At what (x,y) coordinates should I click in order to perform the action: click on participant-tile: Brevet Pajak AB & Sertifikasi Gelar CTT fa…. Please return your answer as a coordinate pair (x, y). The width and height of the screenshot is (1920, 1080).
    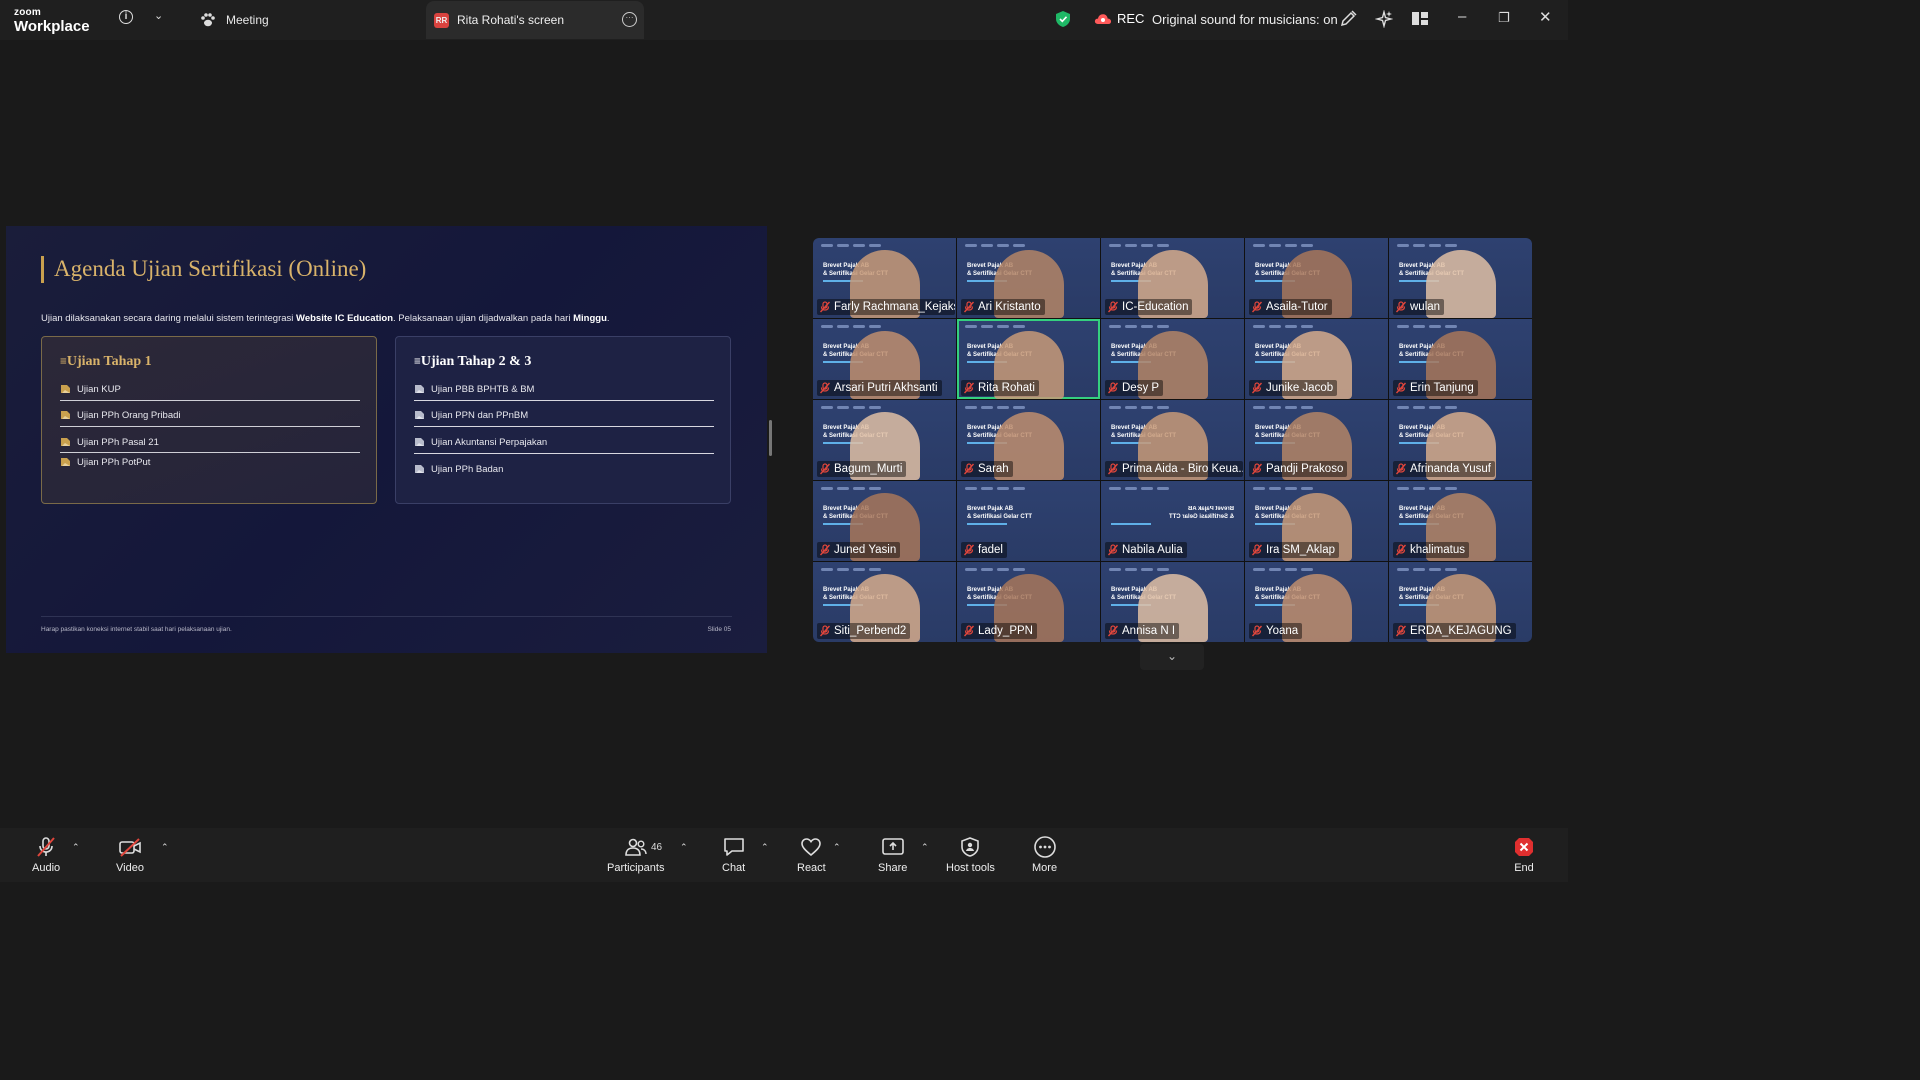
    Looking at the image, I should click on (1028, 521).